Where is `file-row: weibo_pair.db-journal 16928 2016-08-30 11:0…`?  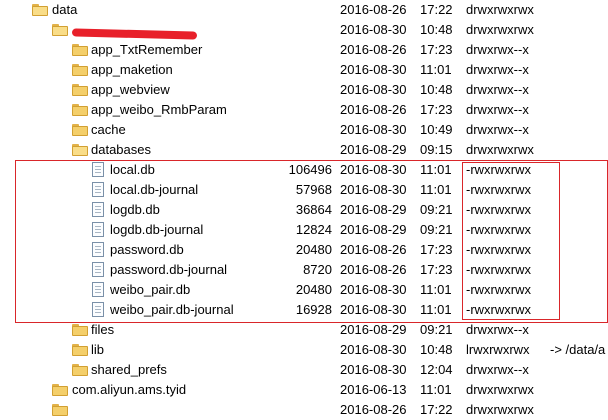 file-row: weibo_pair.db-journal 16928 2016-08-30 11:0… is located at coordinates (304, 310).